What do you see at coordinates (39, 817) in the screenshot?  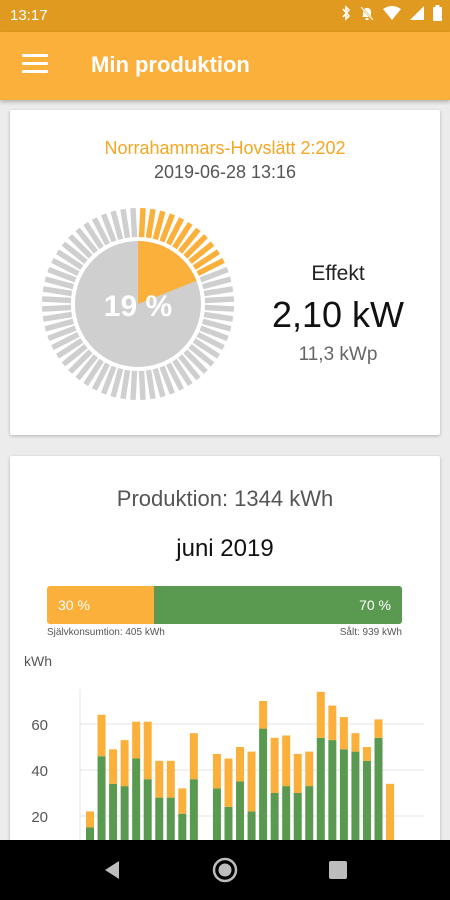 I see `y-tick-label: 20` at bounding box center [39, 817].